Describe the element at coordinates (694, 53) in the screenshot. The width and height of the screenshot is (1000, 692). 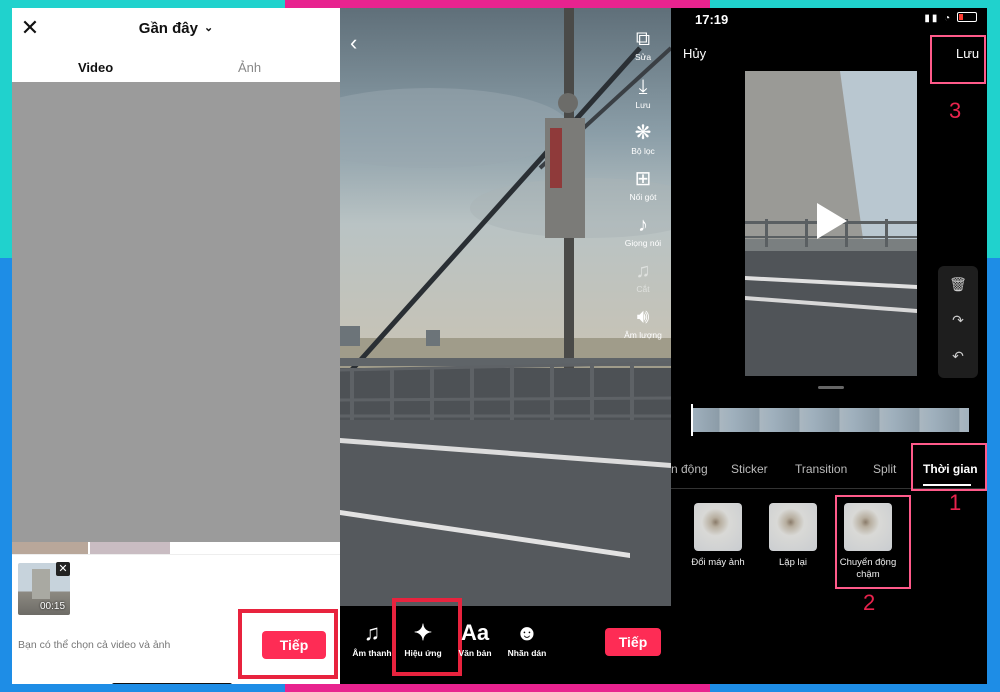
I see `cancel-button: Hủy` at that location.